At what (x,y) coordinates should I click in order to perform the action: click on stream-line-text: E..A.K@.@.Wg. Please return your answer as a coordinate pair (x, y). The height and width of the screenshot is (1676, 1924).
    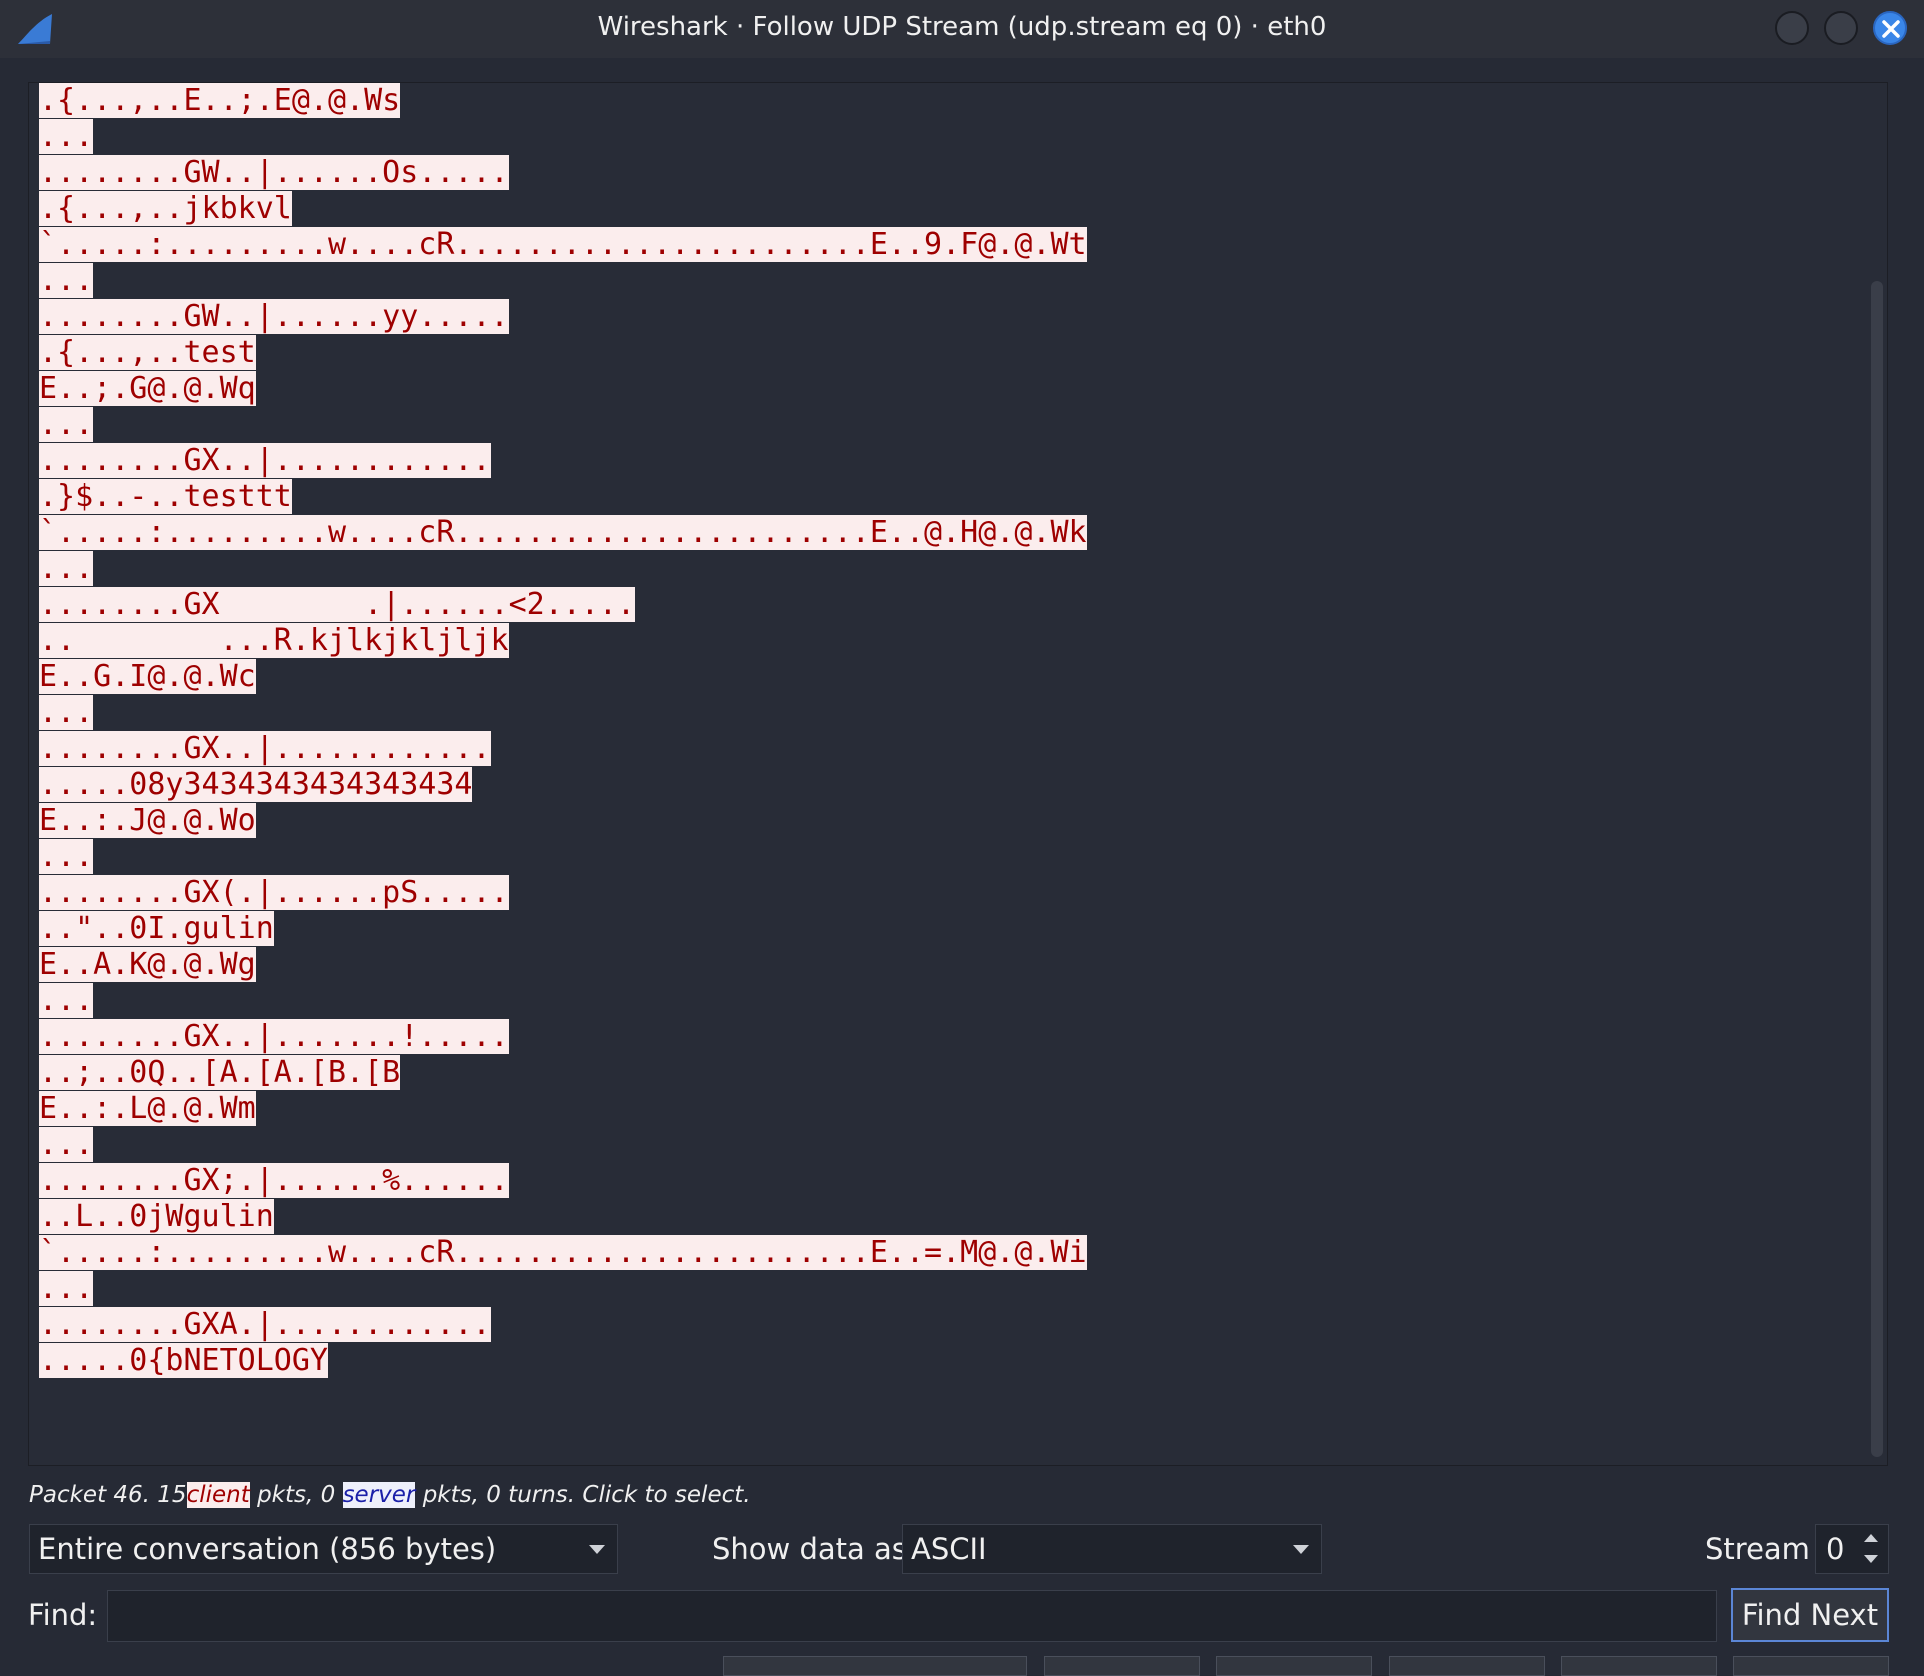
    Looking at the image, I should click on (147, 964).